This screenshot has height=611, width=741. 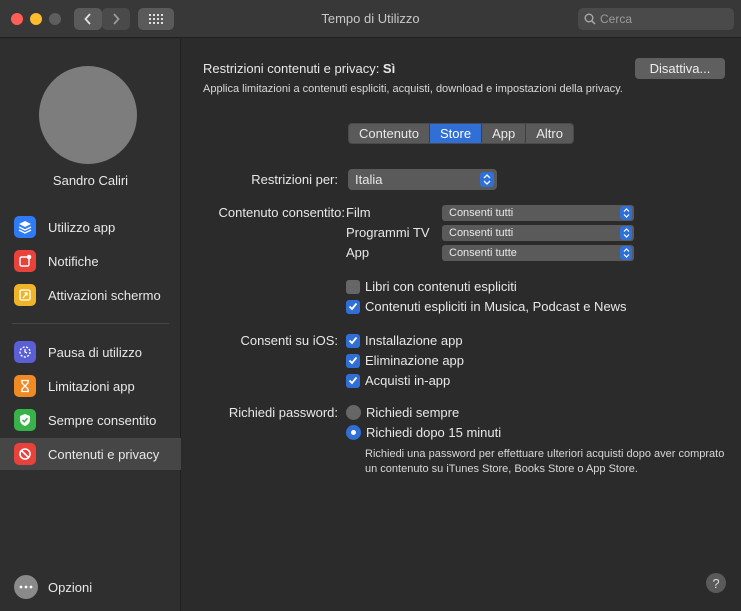 I want to click on explicit-books-checkbox: Libri con contenuti espliciti, so click(x=431, y=286).